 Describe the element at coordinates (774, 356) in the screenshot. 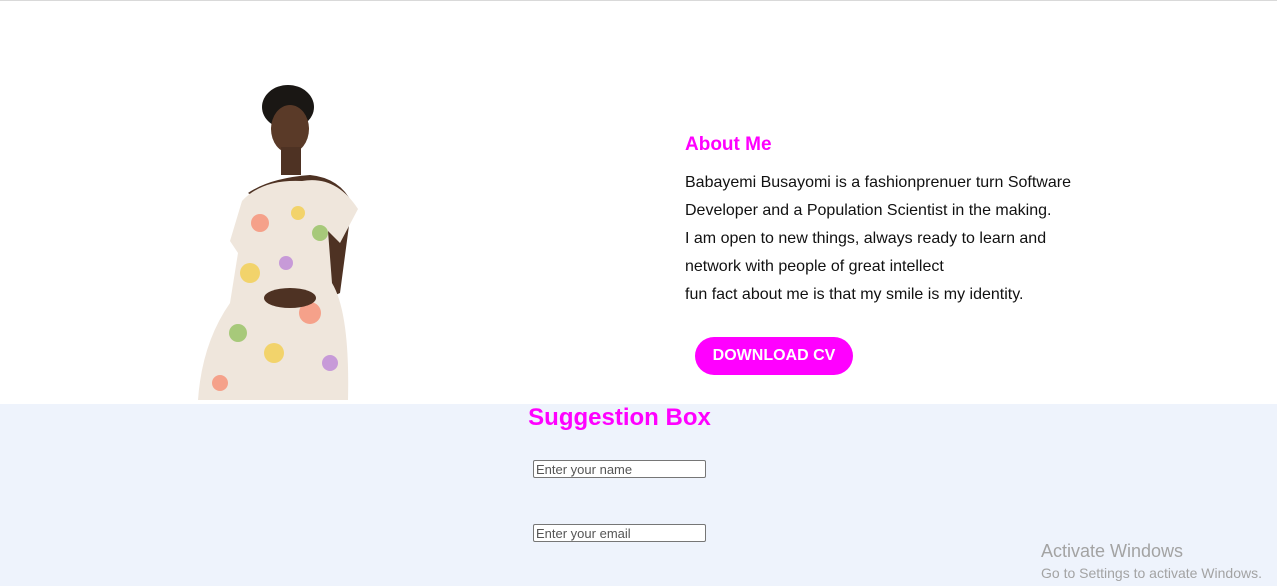

I see `download-cv-button: DOWNLOAD CV` at that location.